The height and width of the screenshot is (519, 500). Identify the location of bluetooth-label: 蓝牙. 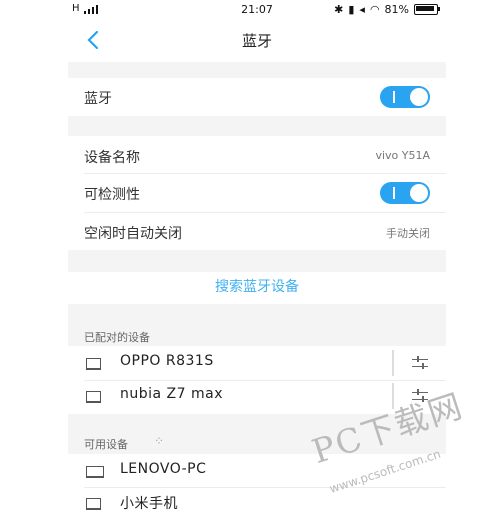
(98, 99).